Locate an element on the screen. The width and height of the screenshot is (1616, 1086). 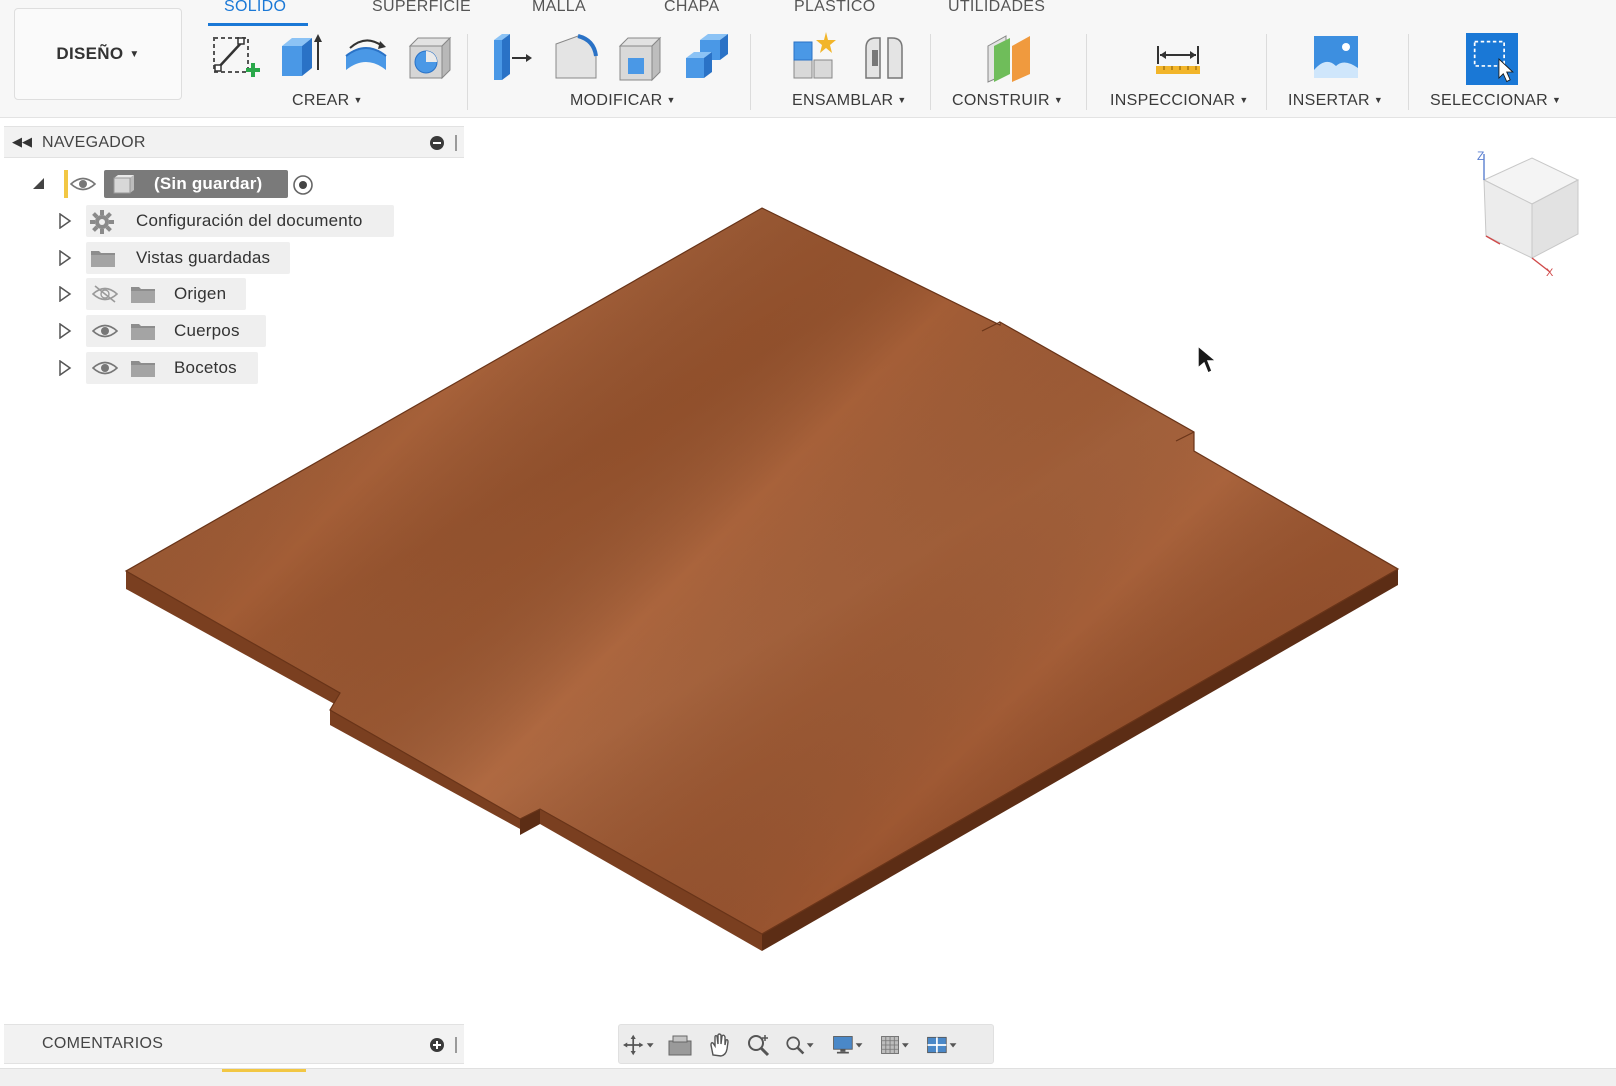
shell-icon is located at coordinates (640, 59).